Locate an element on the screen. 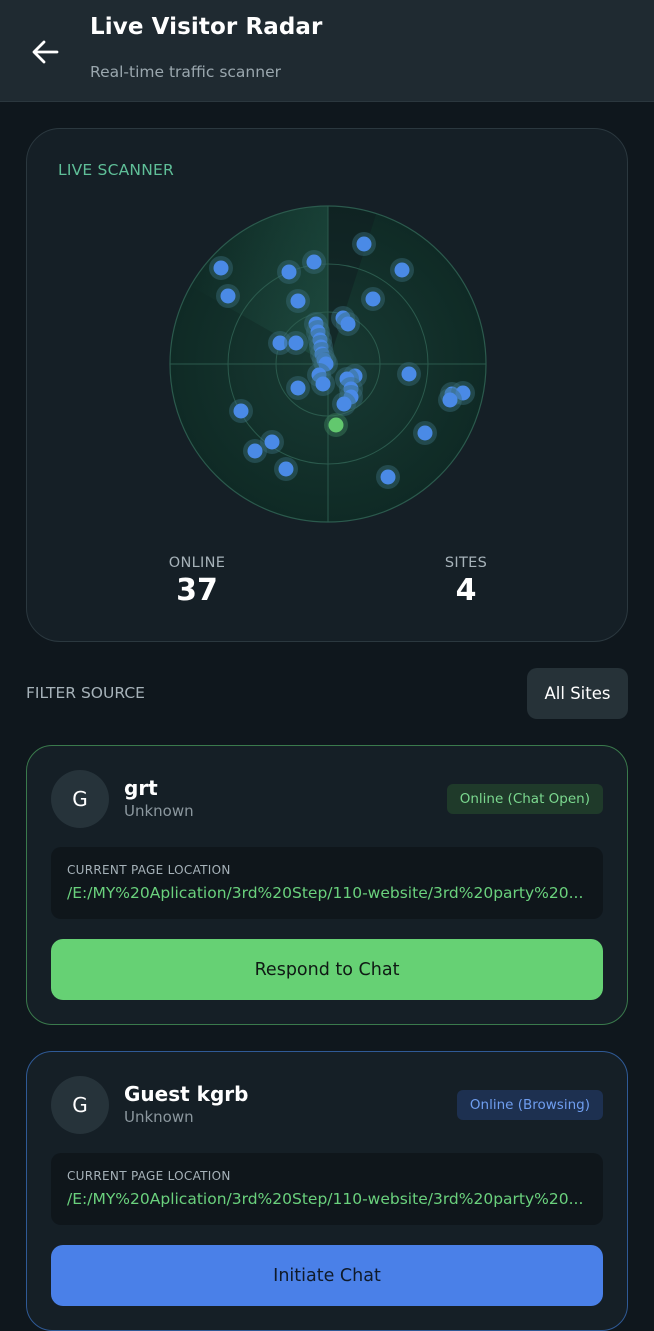  status-badge: Online (Browsing) is located at coordinates (529, 1105).